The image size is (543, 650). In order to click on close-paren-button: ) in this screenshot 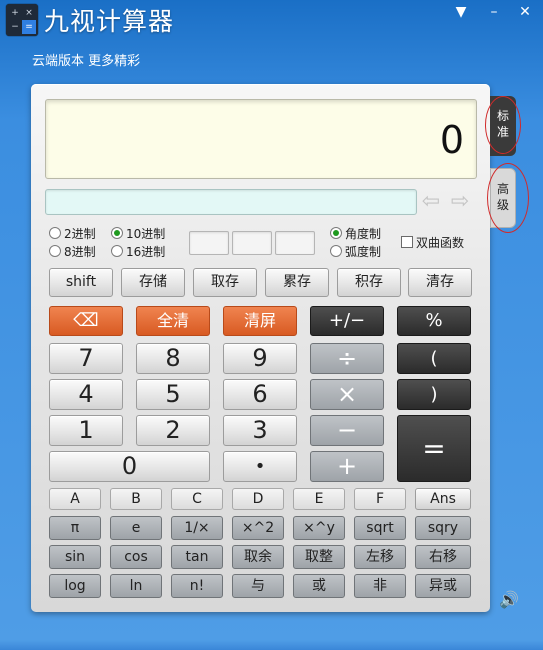, I will do `click(434, 394)`.